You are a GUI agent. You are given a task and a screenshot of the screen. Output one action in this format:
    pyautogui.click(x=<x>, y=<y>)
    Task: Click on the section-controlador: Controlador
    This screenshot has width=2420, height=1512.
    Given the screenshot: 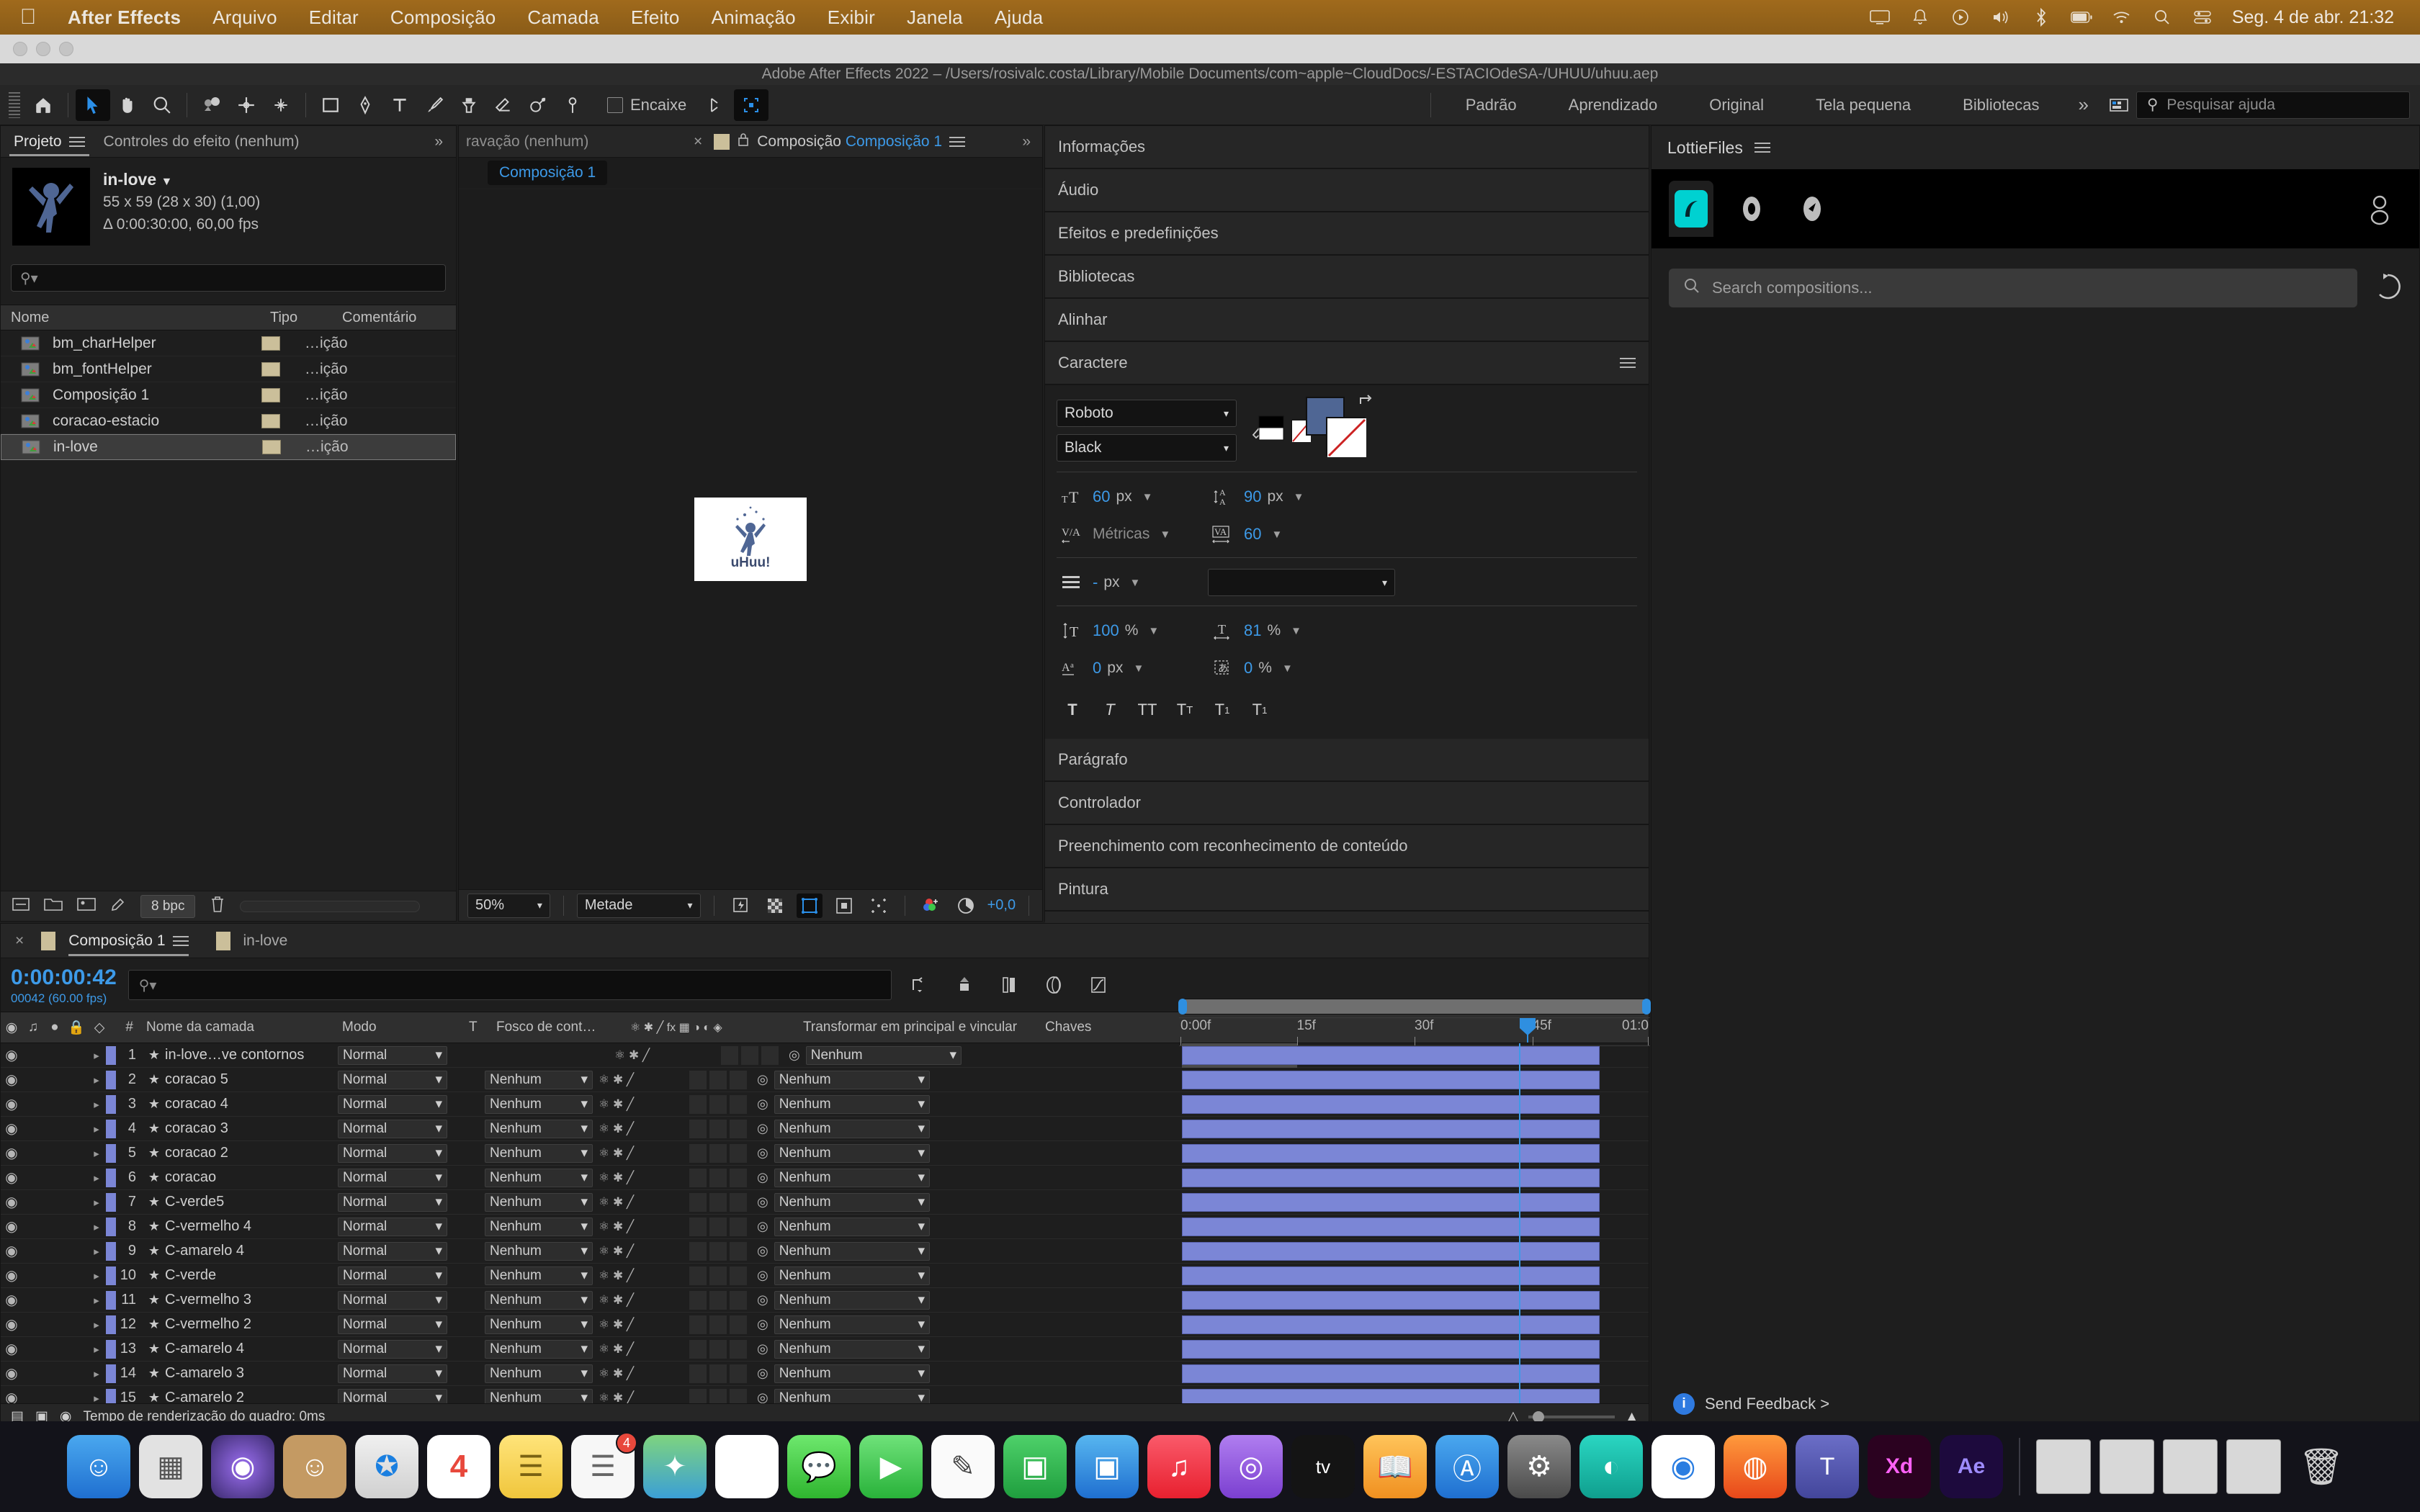 What is the action you would take?
    pyautogui.click(x=1347, y=803)
    